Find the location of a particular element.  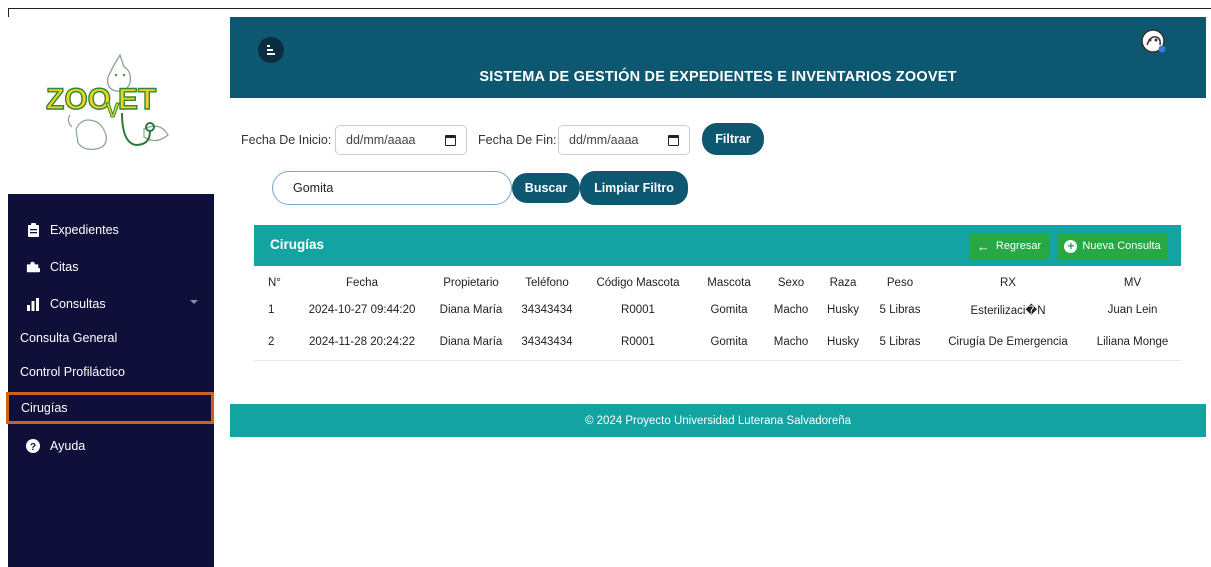

card-title: Cirugías is located at coordinates (297, 244).